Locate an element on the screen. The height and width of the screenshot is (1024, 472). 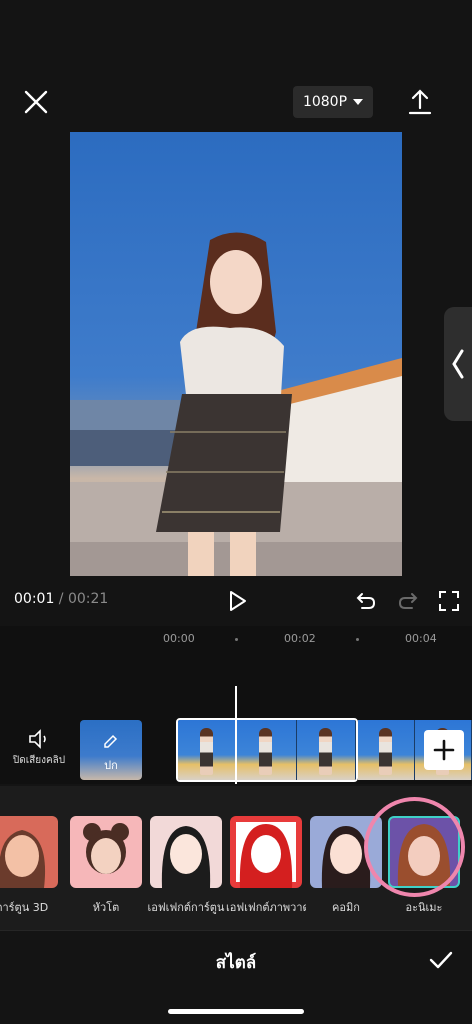
ruler-mark: 00:04 is located at coordinates (421, 638).